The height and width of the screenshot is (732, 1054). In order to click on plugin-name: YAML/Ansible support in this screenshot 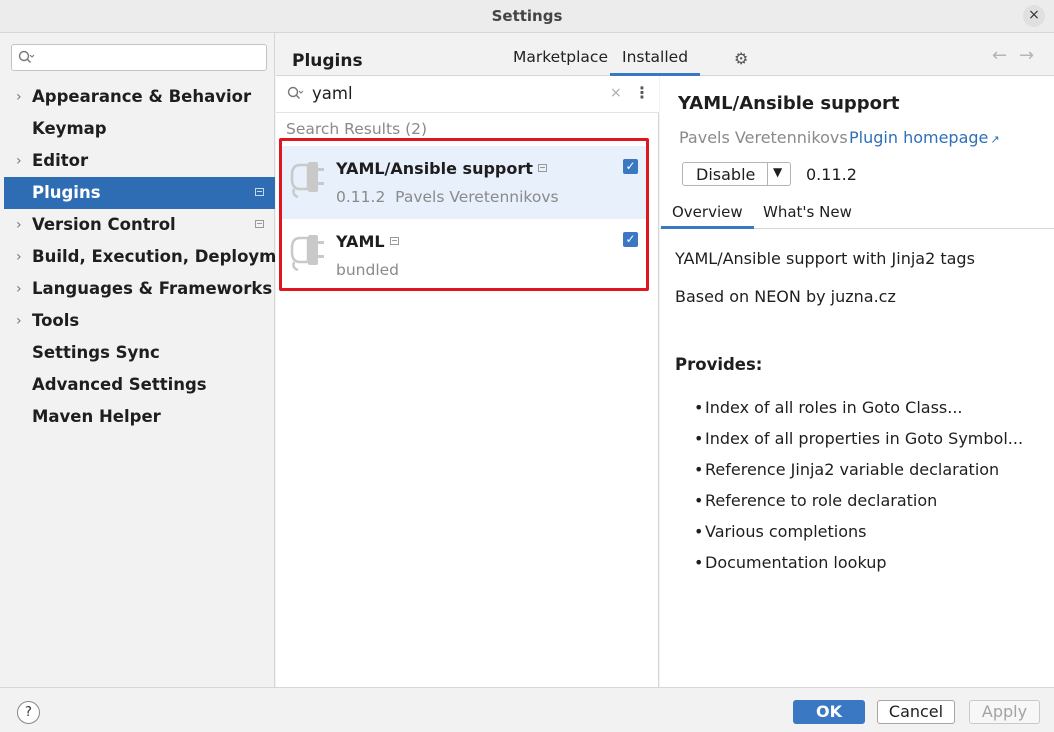, I will do `click(441, 168)`.